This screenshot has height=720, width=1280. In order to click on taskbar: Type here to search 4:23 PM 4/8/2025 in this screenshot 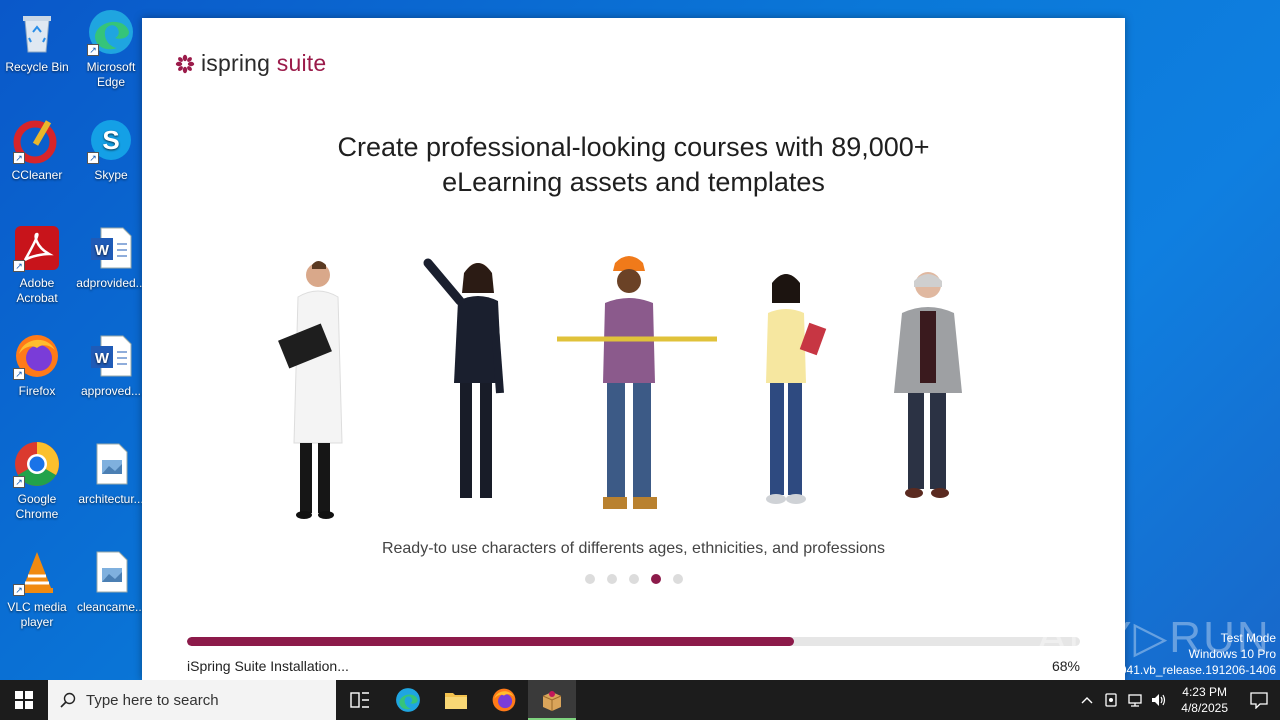, I will do `click(640, 700)`.